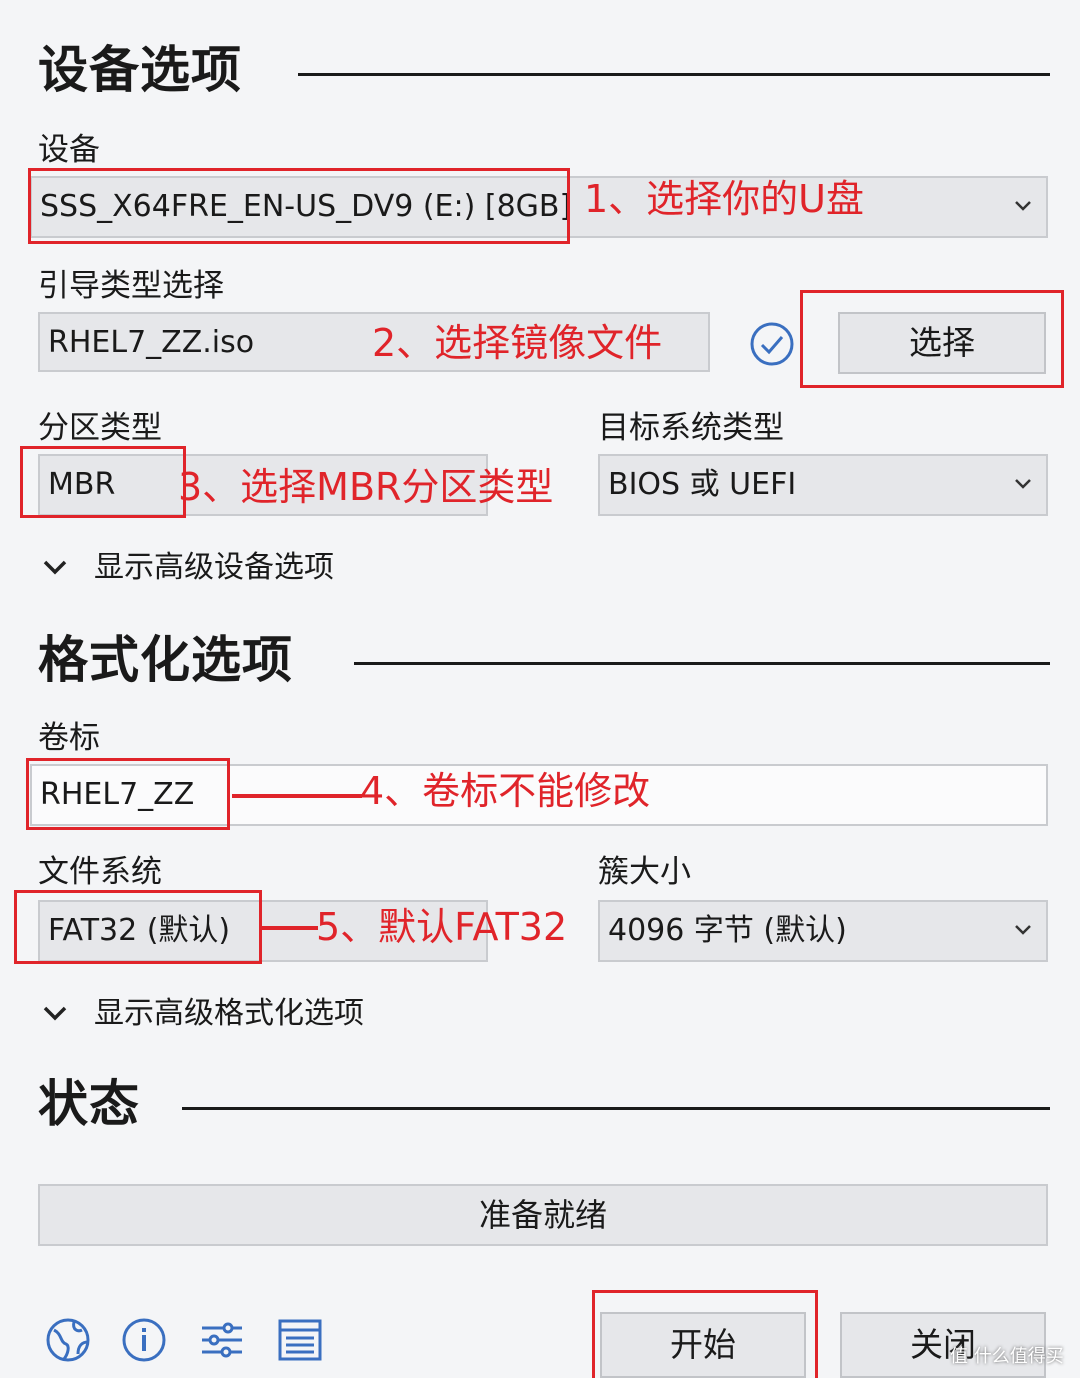 The image size is (1080, 1378). What do you see at coordinates (165, 660) in the screenshot?
I see `format-section-title: 格式化选项` at bounding box center [165, 660].